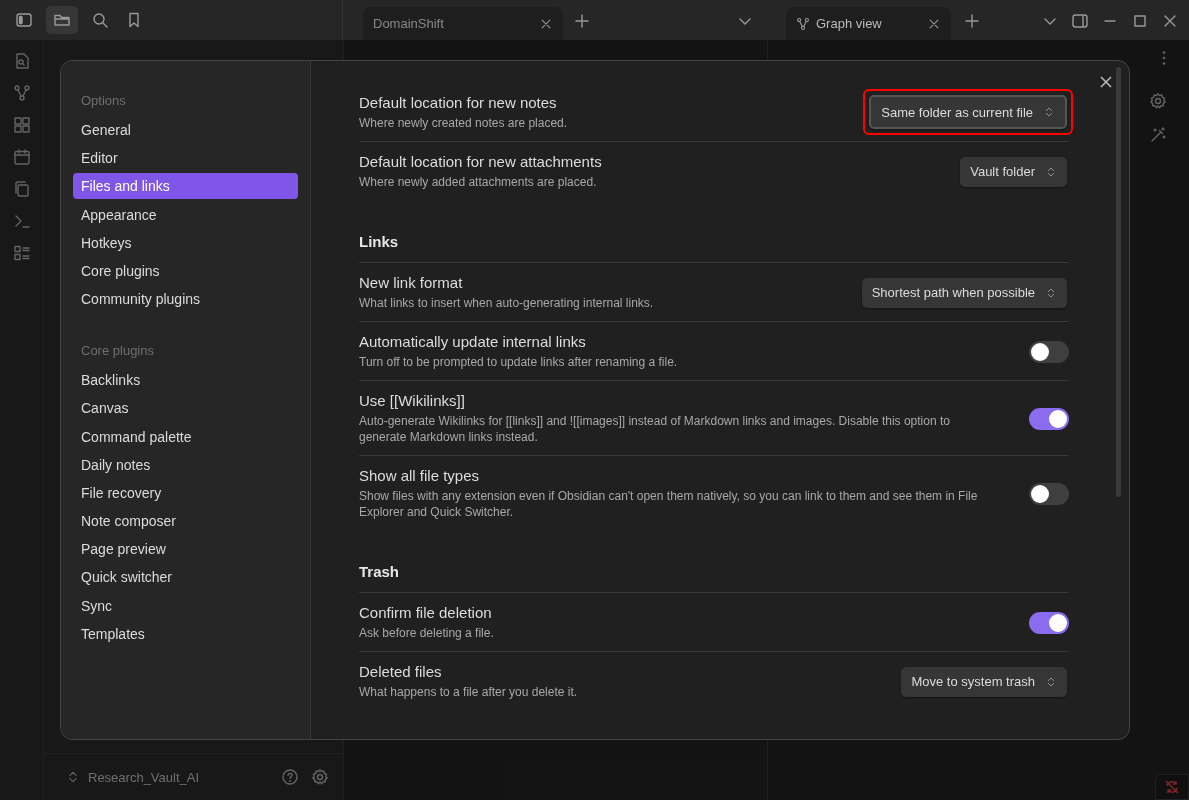 The width and height of the screenshot is (1189, 800). Describe the element at coordinates (868, 23) in the screenshot. I see `tab: Graph view` at that location.